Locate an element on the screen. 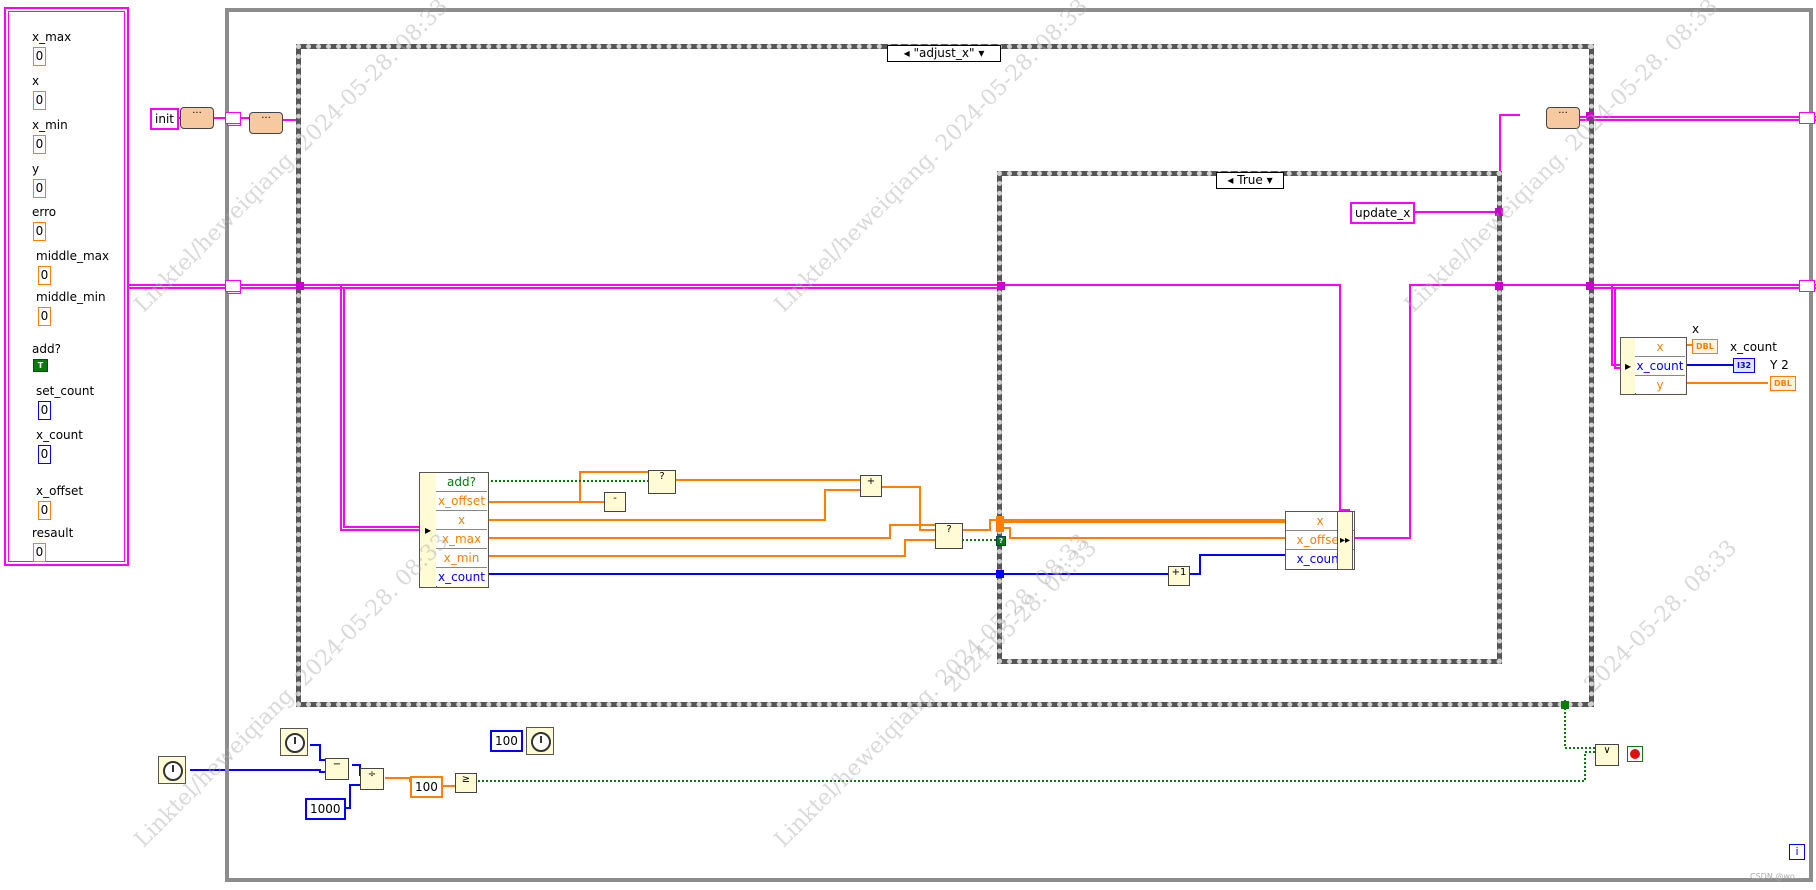  or-symbol: ∨ is located at coordinates (1607, 750).